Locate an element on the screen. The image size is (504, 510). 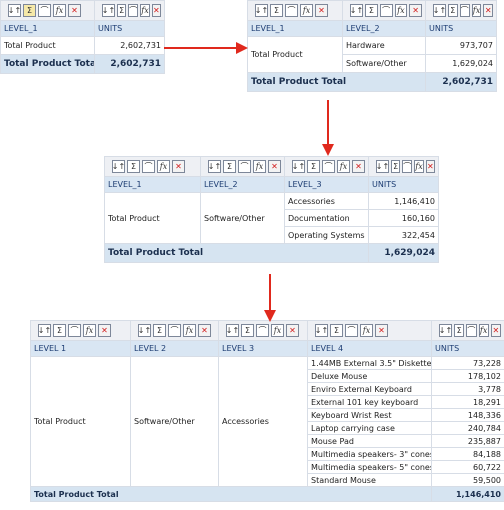
units-value: 240,784 is located at coordinates (467, 428).